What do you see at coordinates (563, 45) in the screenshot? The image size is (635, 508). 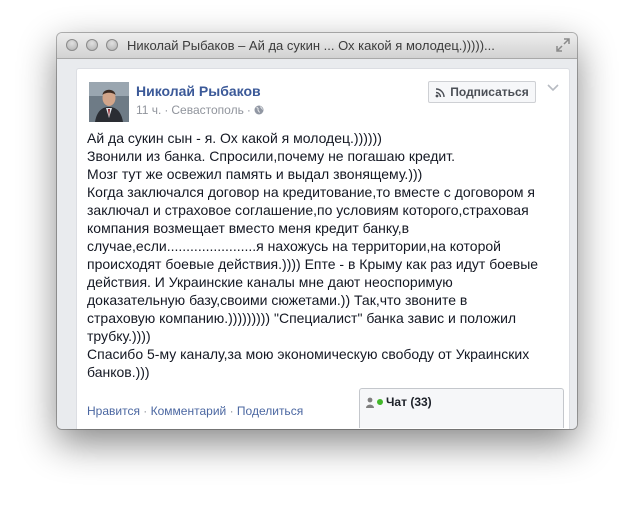 I see `fullscreen-icon` at bounding box center [563, 45].